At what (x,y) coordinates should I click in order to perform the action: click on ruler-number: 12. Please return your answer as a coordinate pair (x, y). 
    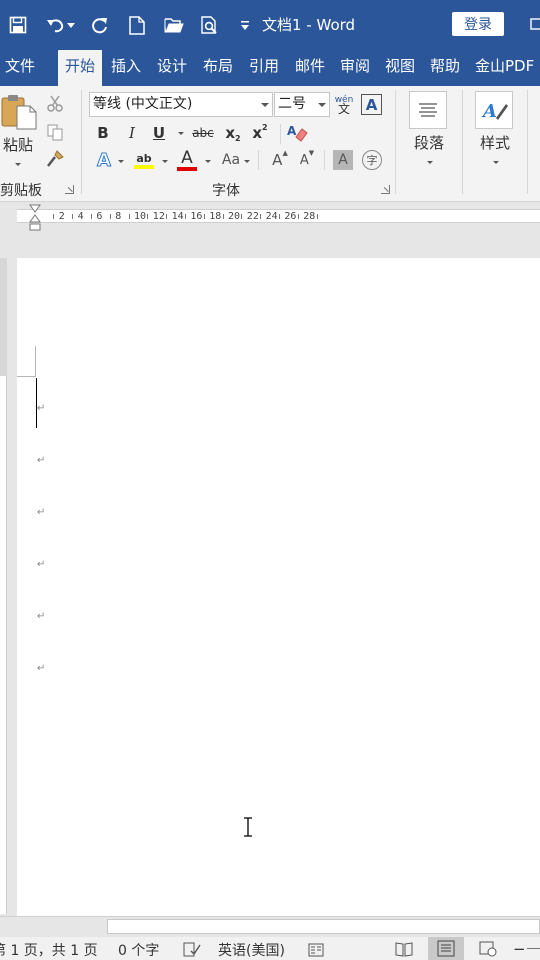
    Looking at the image, I should click on (158, 216).